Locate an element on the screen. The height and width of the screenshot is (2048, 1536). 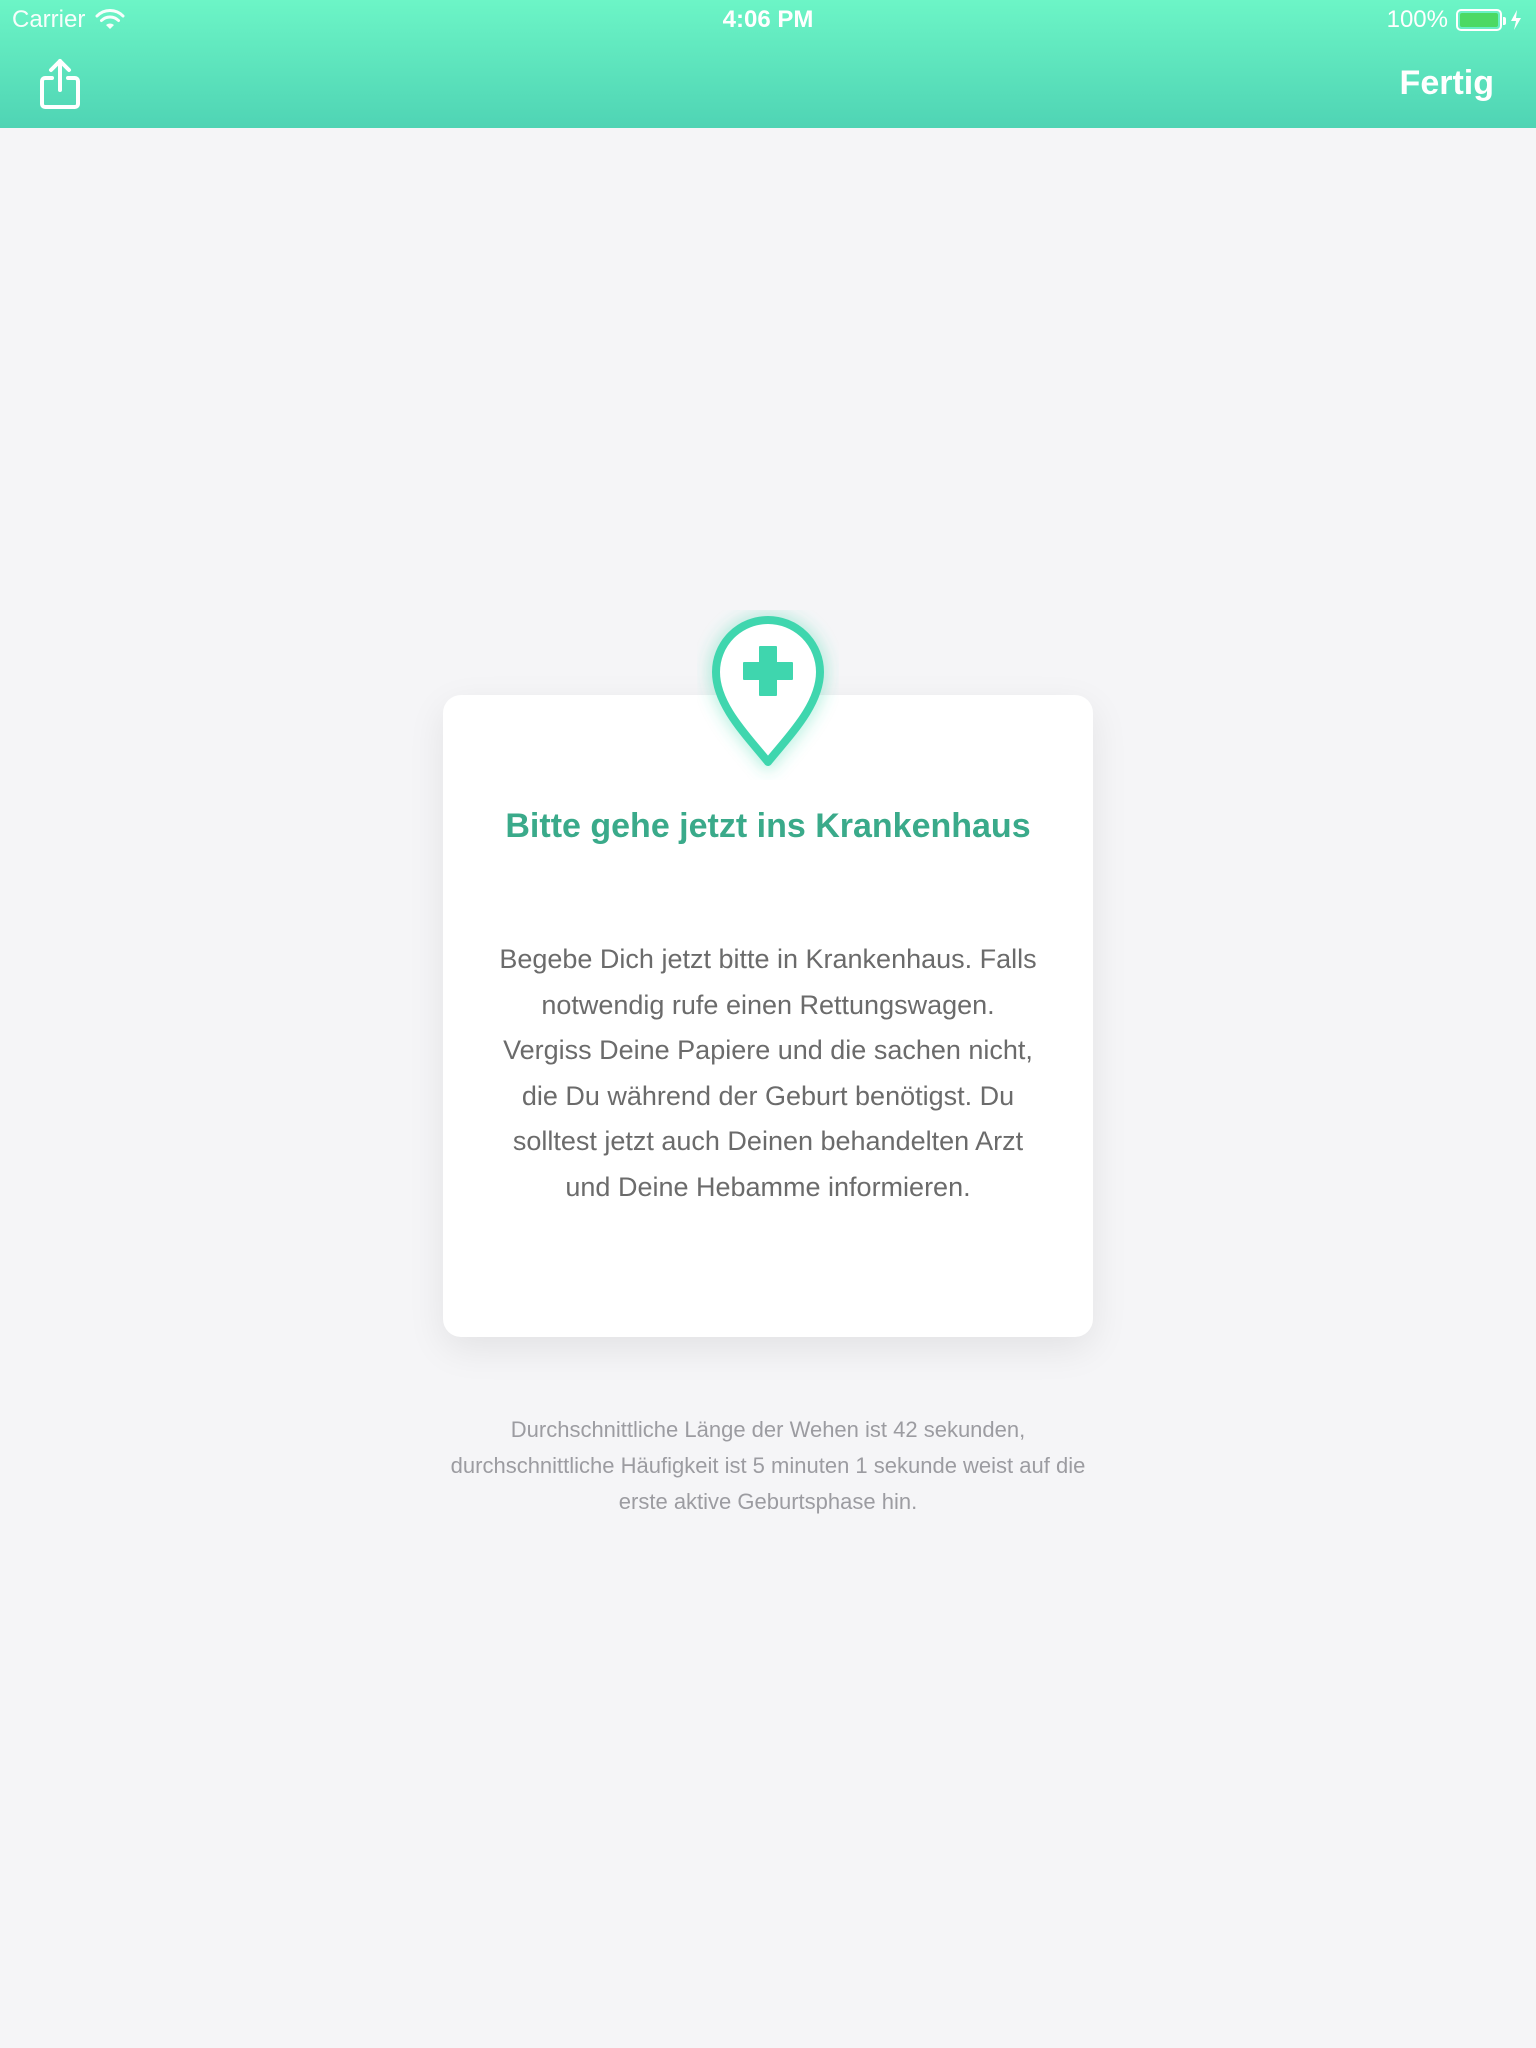
navigation-bar: Fertig is located at coordinates (768, 84).